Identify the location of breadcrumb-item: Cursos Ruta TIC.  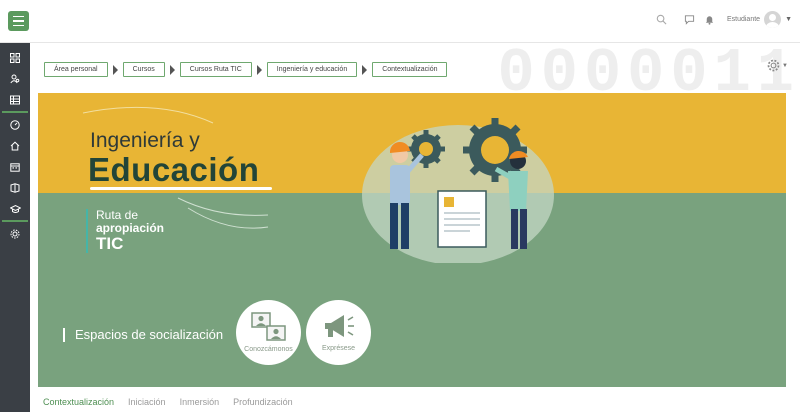
(215, 69).